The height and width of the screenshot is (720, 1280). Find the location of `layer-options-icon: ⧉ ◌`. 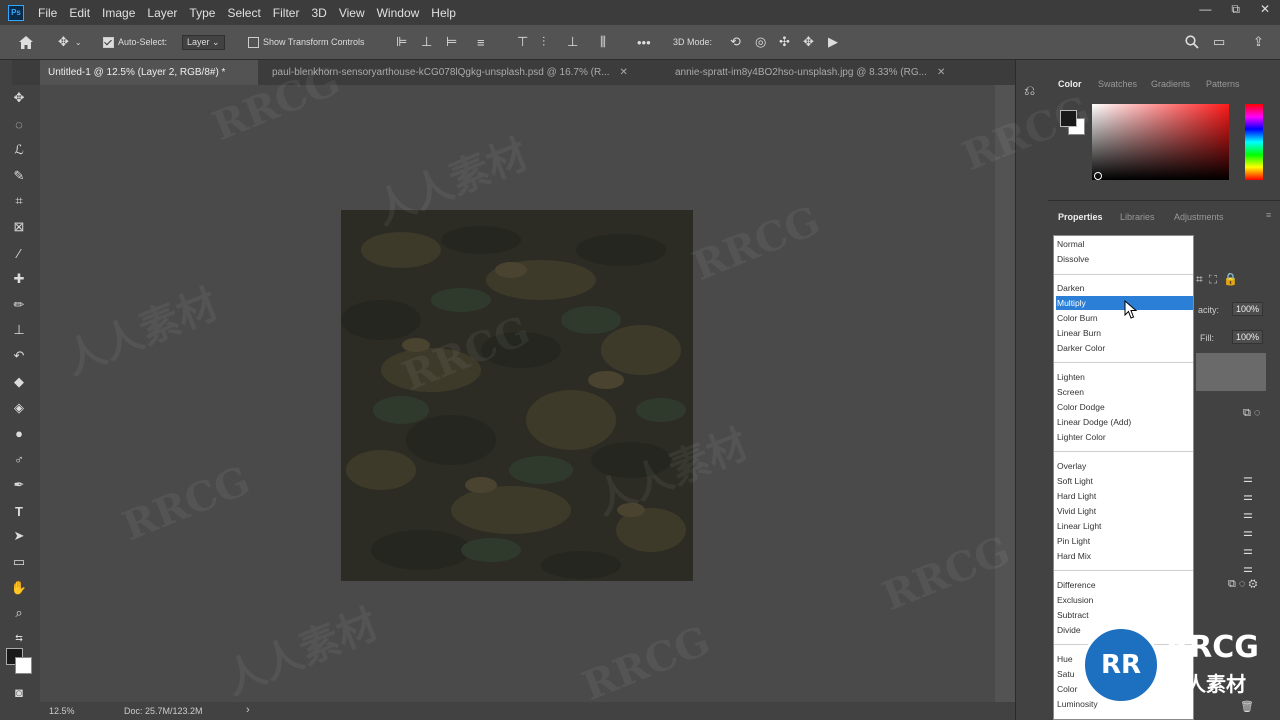

layer-options-icon: ⧉ ◌ is located at coordinates (1251, 413).